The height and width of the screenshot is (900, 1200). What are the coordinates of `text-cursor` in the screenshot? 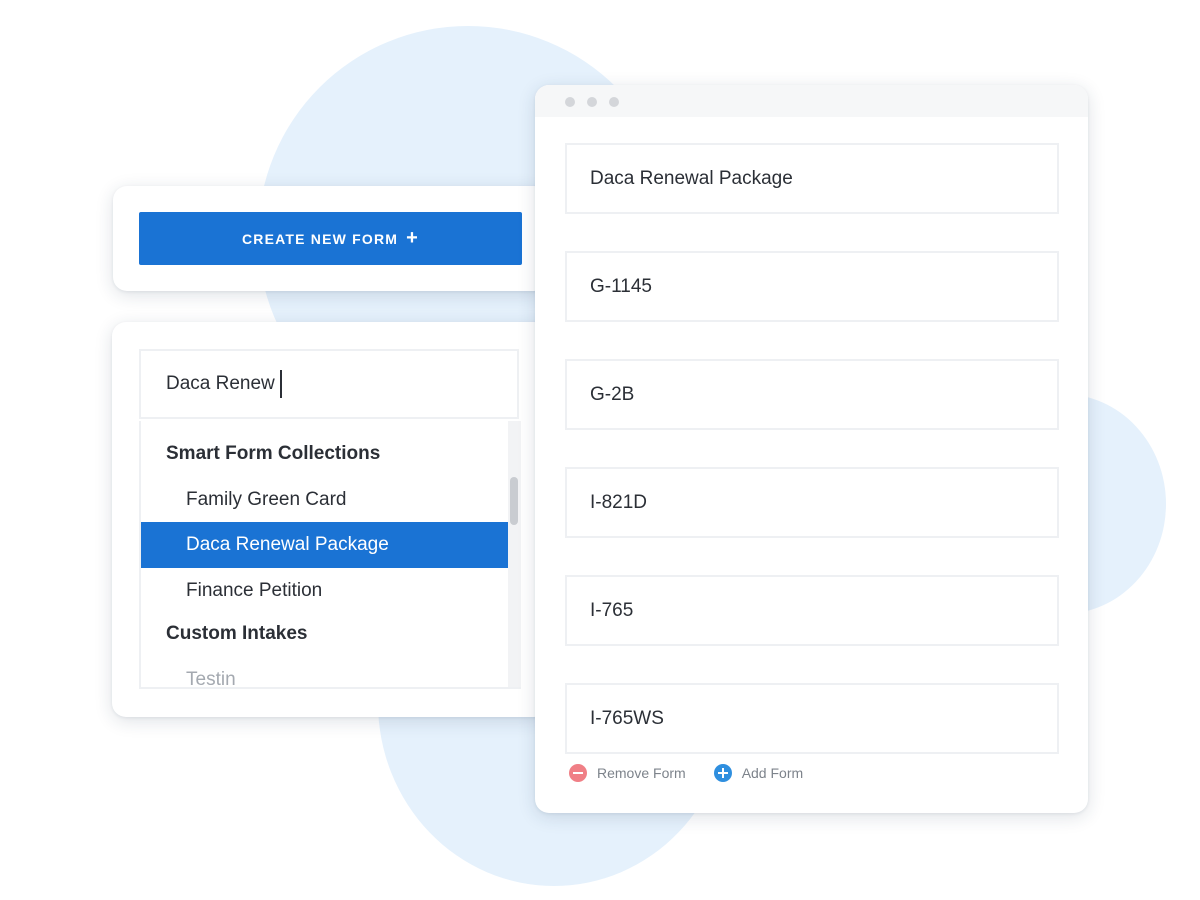 It's located at (280, 384).